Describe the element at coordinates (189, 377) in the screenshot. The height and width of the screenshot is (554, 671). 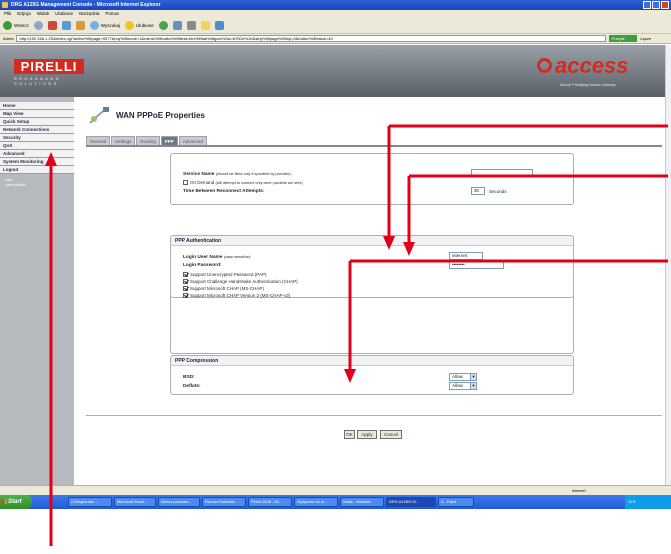
I see `bsd-label: BSD:` at that location.